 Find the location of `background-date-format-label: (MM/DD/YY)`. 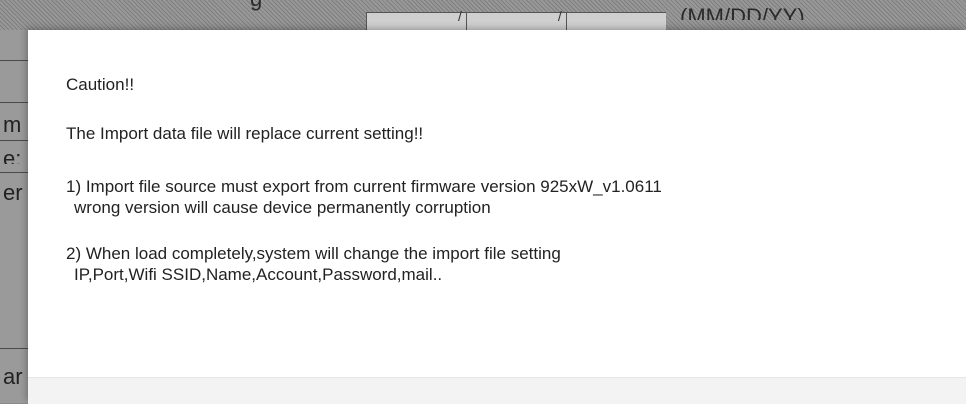

background-date-format-label: (MM/DD/YY) is located at coordinates (742, 13).